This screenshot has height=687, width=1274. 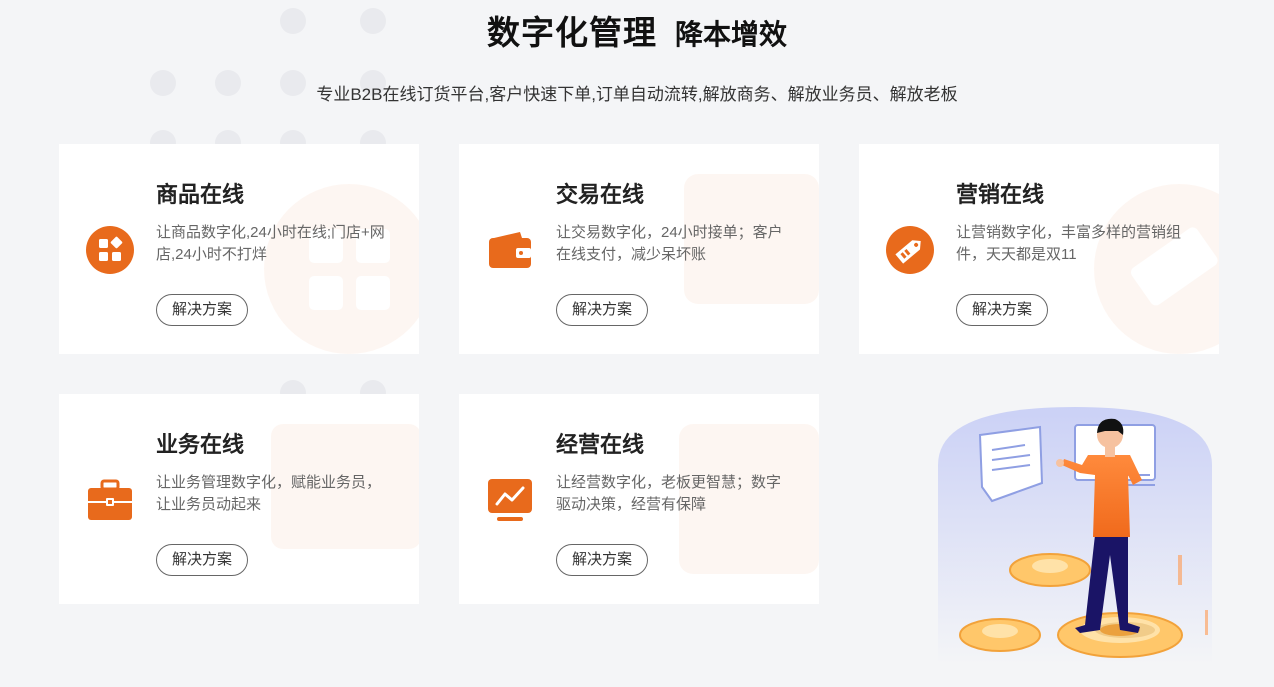 I want to click on price-tag-watermark-icon, so click(x=1156, y=269).